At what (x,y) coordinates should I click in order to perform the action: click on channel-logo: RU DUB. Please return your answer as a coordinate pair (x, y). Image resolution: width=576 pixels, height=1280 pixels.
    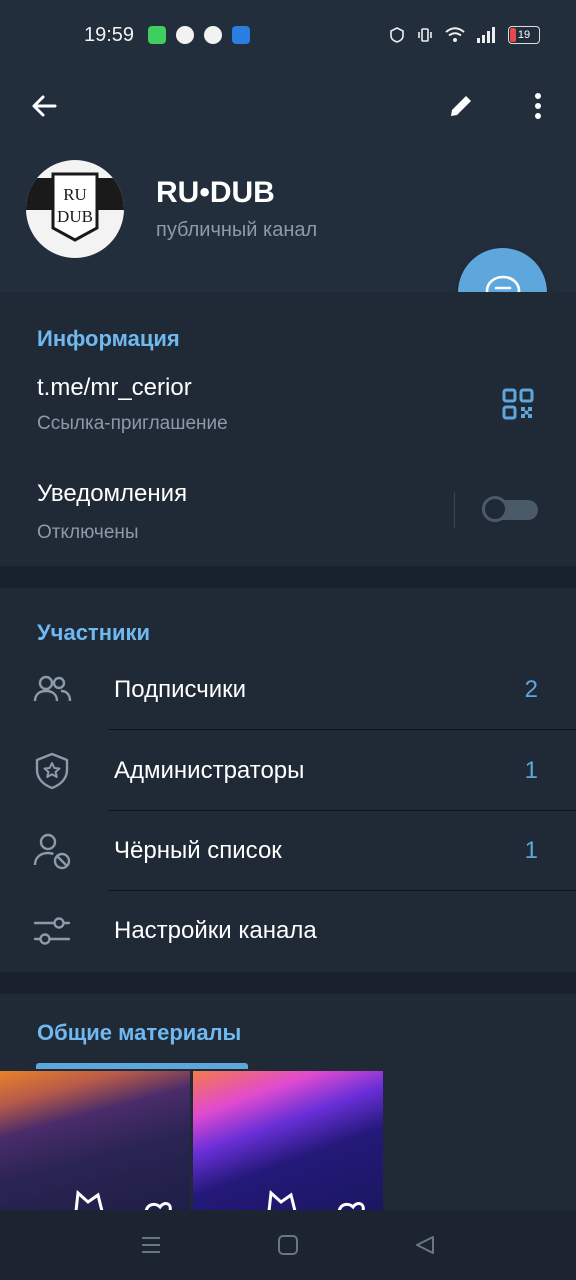
    Looking at the image, I should click on (75, 207).